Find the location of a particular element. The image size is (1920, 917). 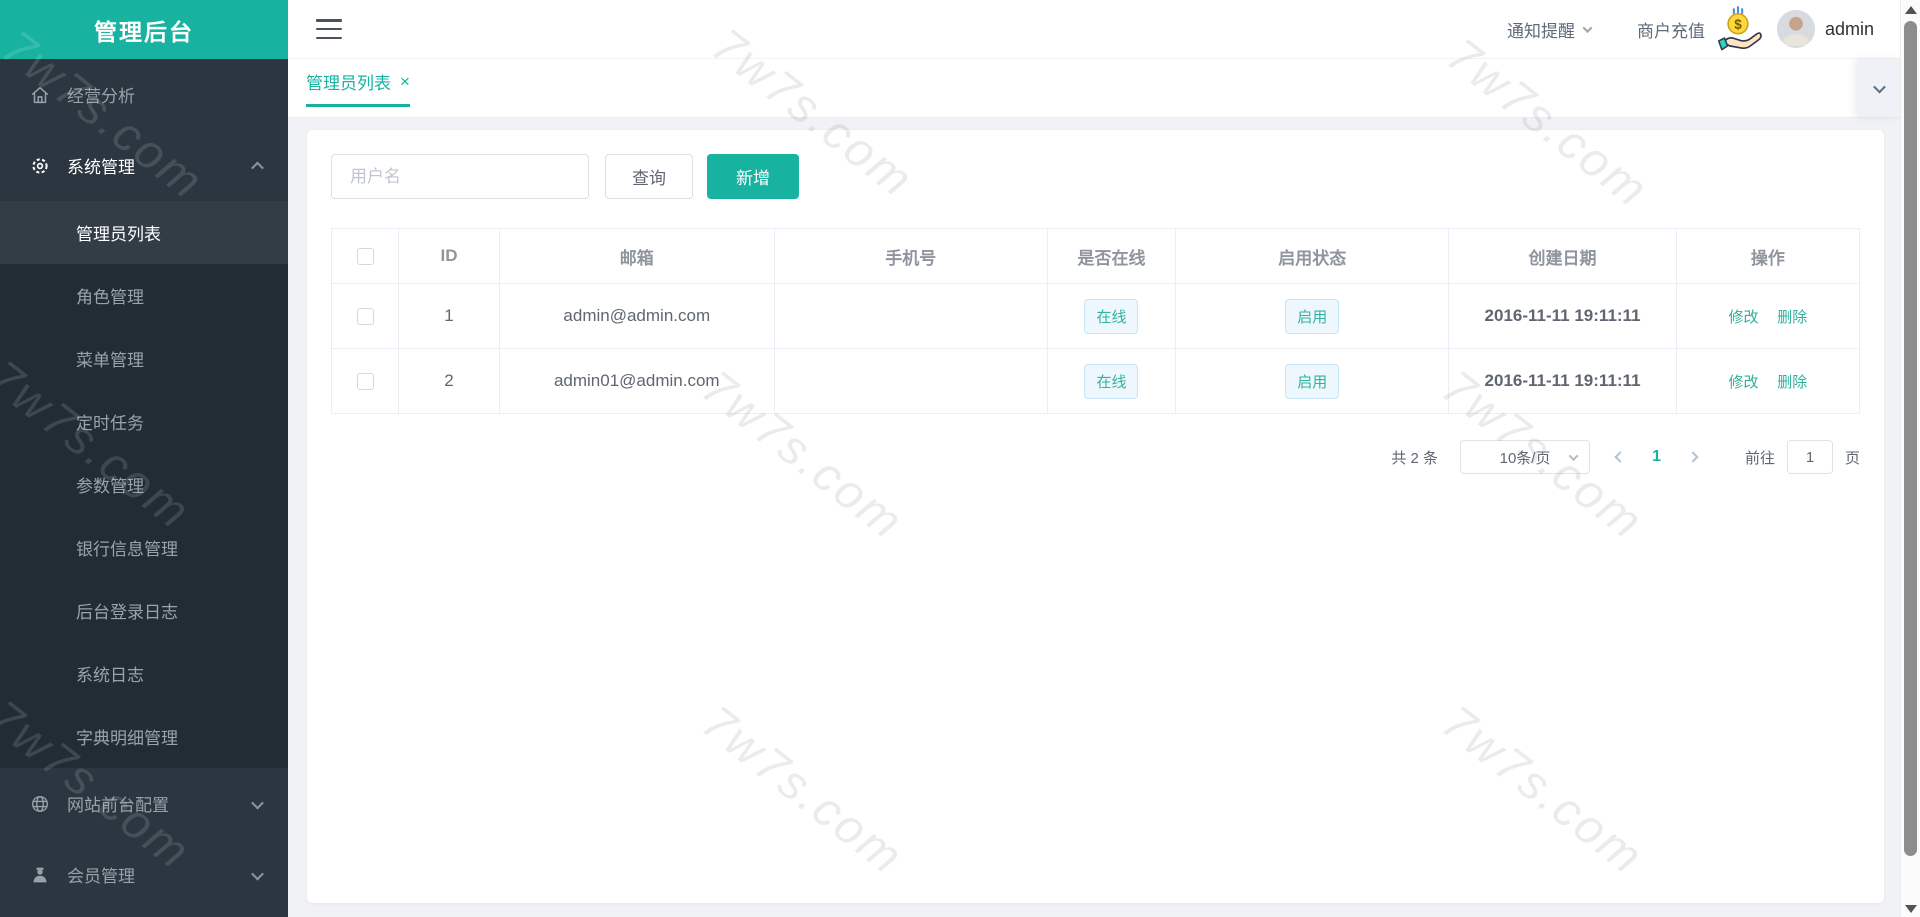

username-label: admin is located at coordinates (1849, 29).